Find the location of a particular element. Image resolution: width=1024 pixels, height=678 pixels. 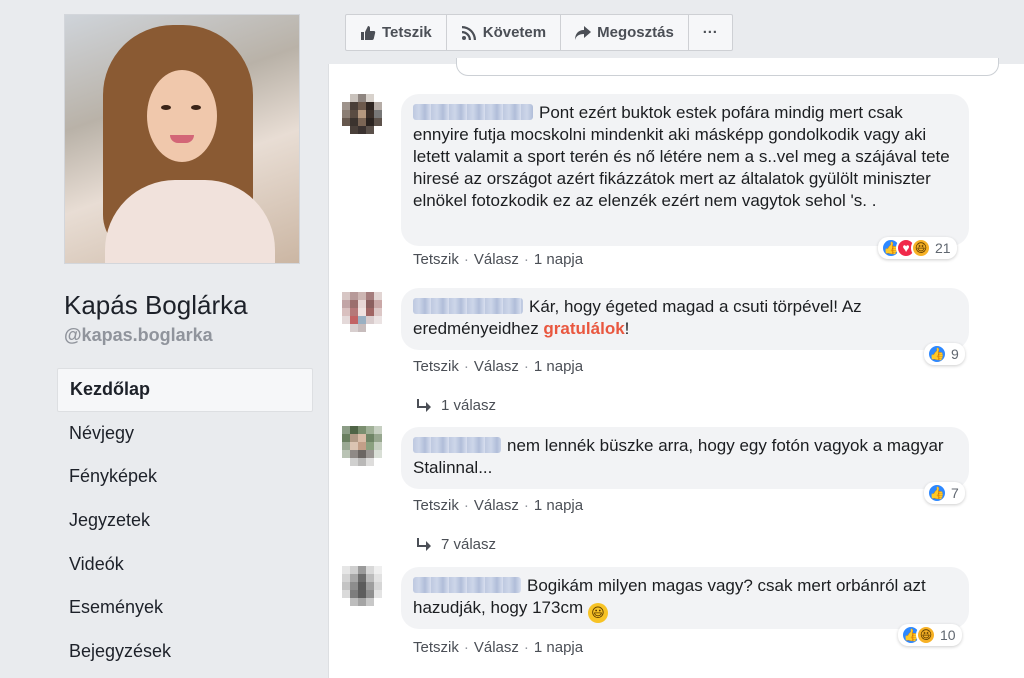

nav-item-fenykepek: Fényképek is located at coordinates (185, 477).